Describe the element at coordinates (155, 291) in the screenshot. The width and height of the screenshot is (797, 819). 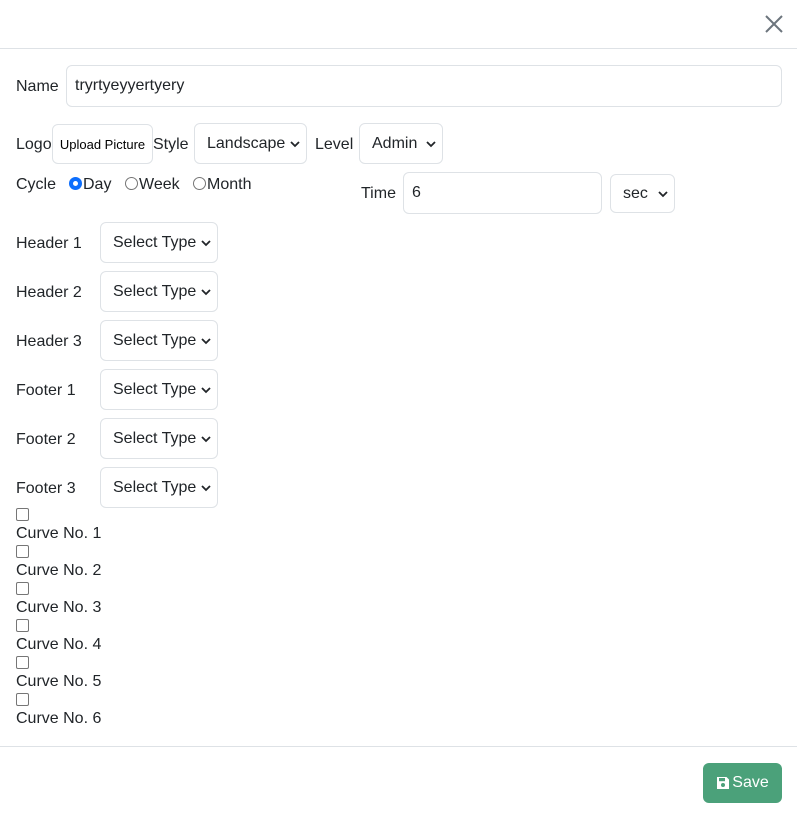
I see `header-2-select-value: Select Type` at that location.